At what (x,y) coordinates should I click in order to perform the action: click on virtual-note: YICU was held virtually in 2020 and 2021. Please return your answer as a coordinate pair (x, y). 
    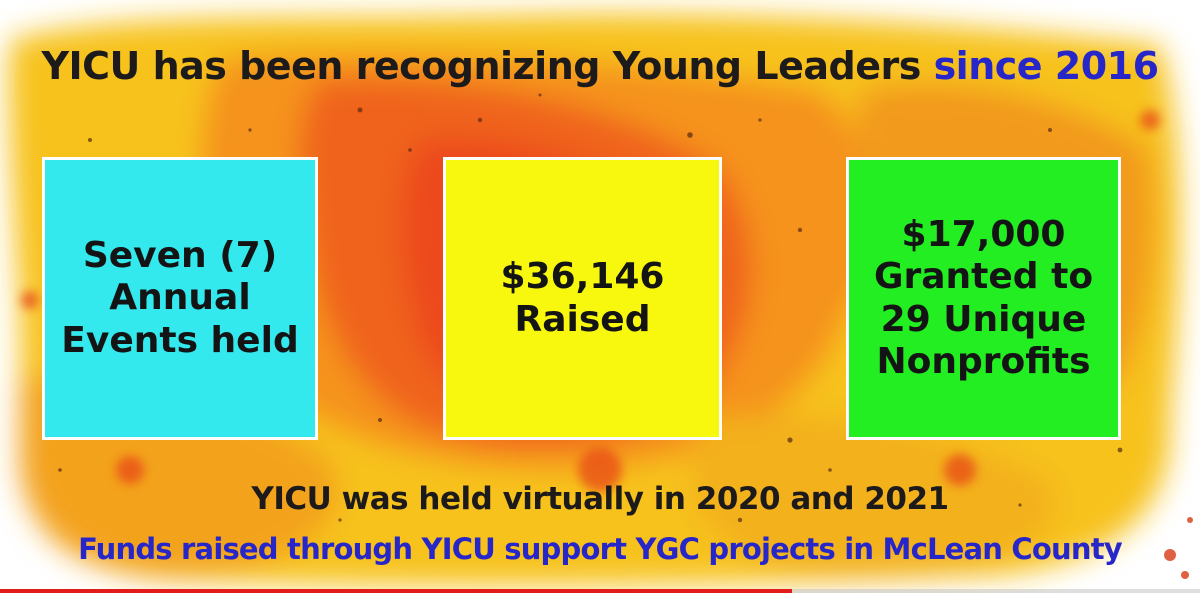
    Looking at the image, I should click on (600, 499).